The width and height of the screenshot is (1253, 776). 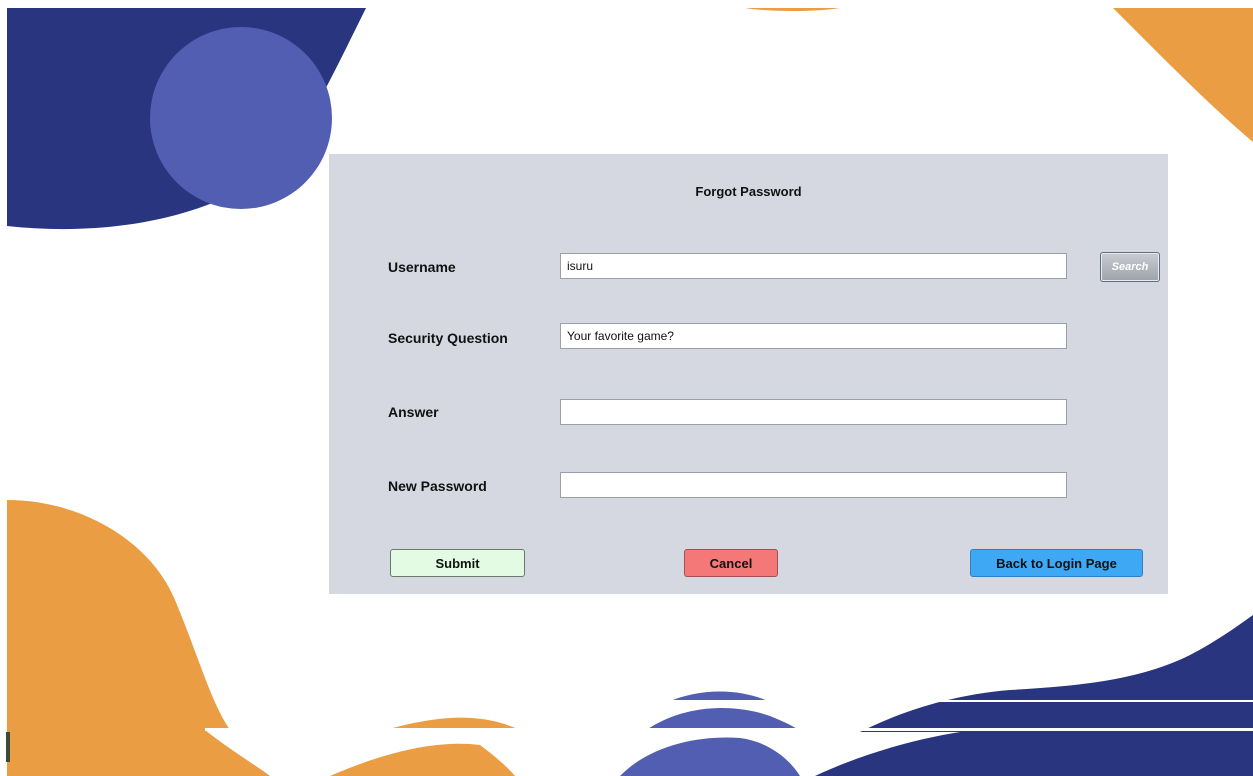 What do you see at coordinates (3, 388) in the screenshot?
I see `window-left-edge` at bounding box center [3, 388].